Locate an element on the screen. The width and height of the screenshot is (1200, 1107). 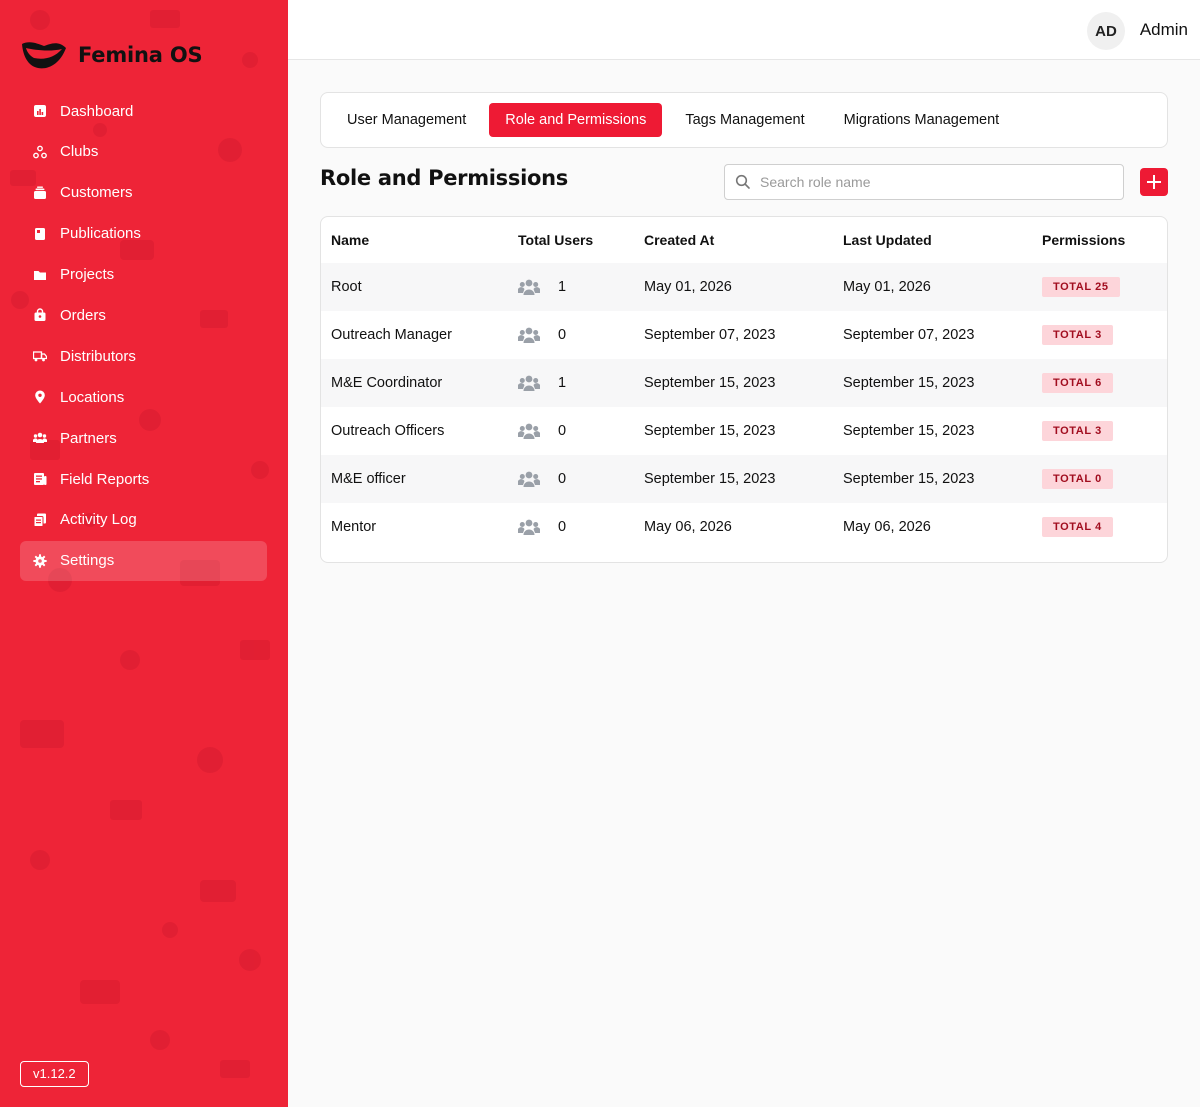
pin-icon is located at coordinates (40, 397).